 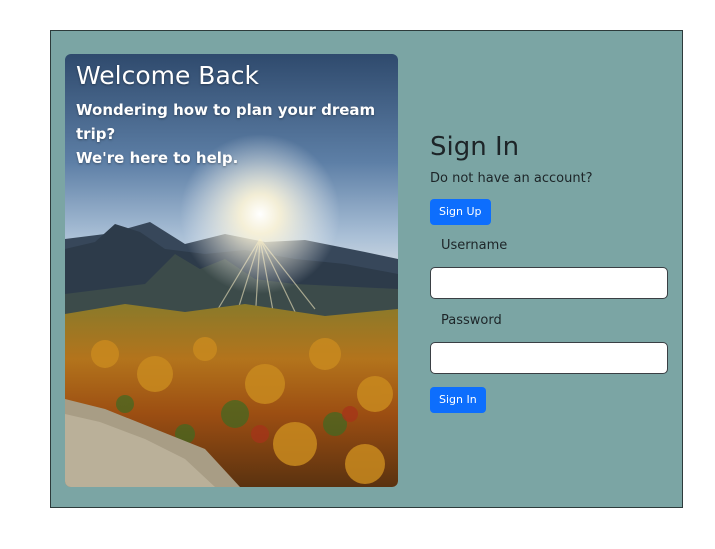 What do you see at coordinates (458, 400) in the screenshot?
I see `sign-in-button: Sign In` at bounding box center [458, 400].